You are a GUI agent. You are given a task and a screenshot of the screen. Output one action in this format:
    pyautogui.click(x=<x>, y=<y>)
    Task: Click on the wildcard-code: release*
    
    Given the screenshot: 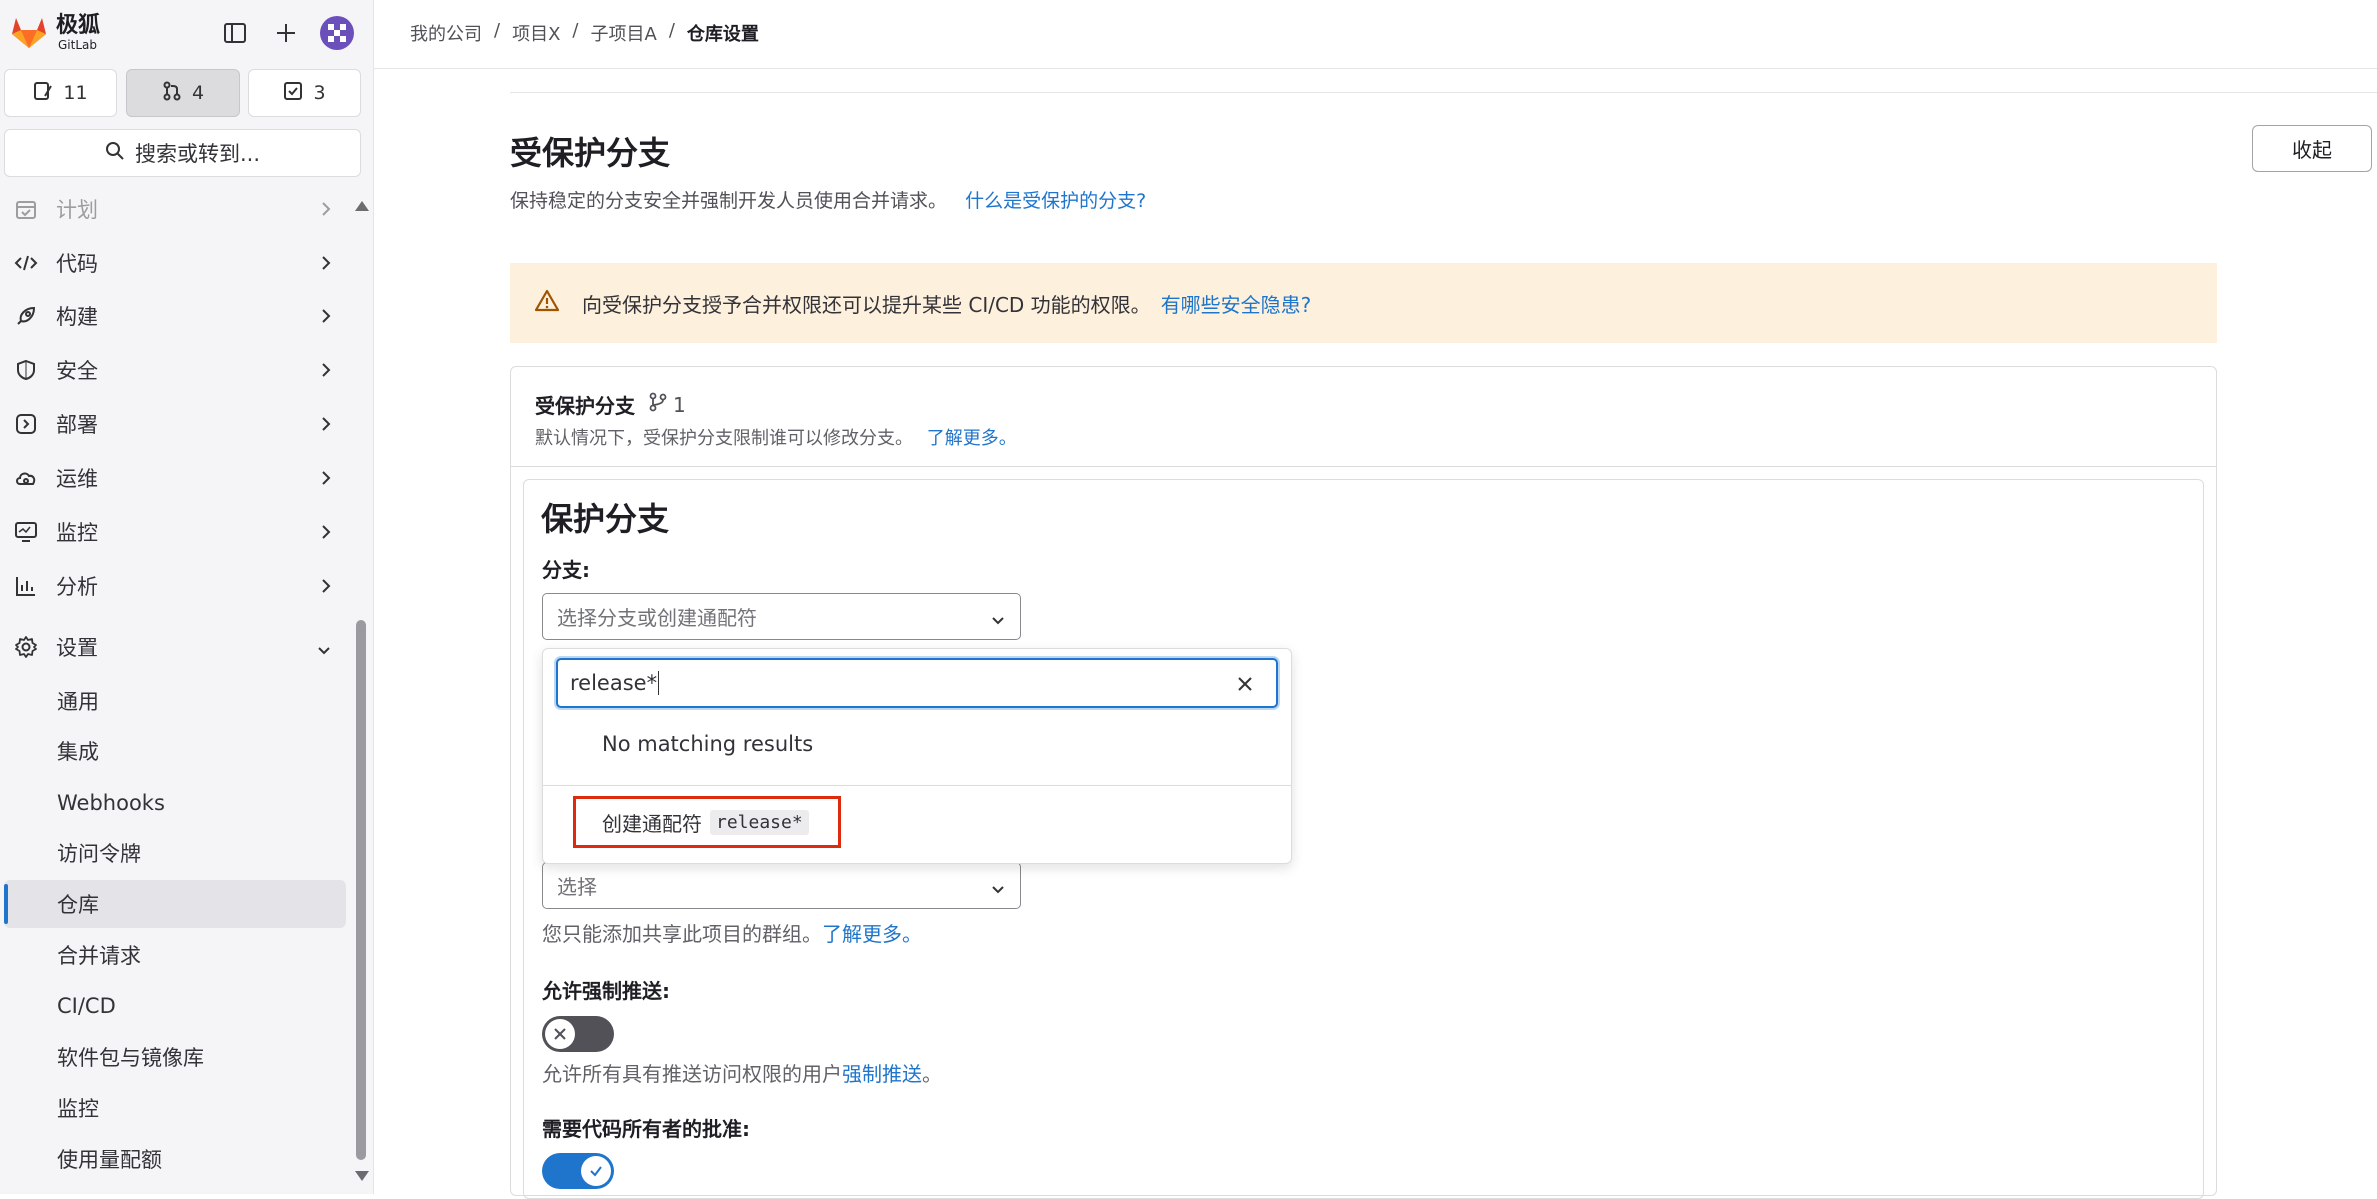 What is the action you would take?
    pyautogui.click(x=759, y=822)
    